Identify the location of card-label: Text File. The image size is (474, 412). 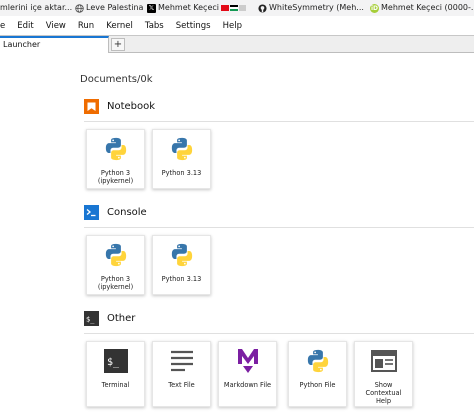
(181, 385).